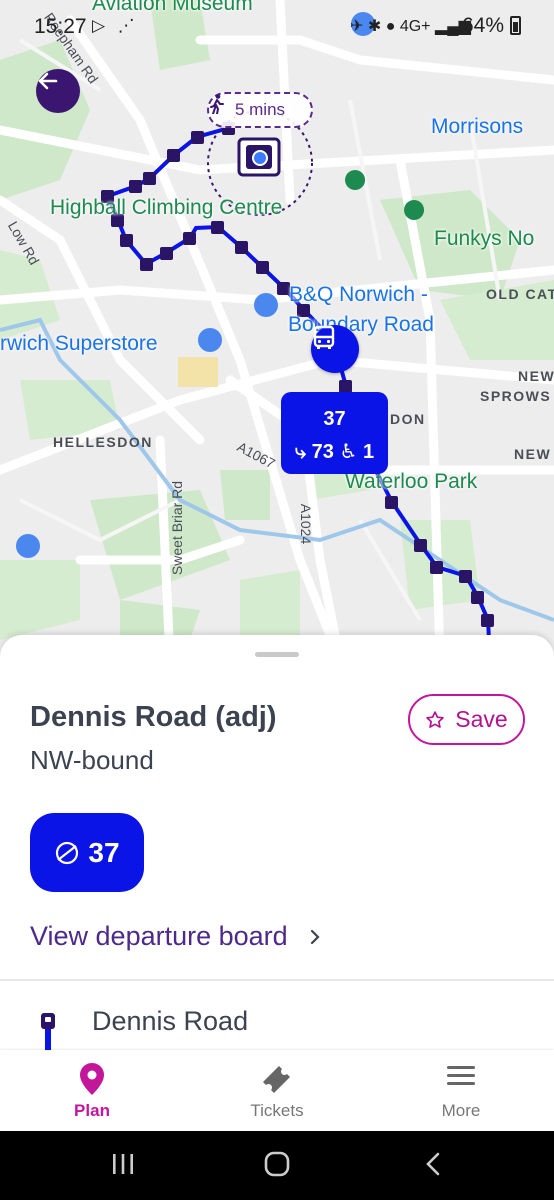 Image resolution: width=554 pixels, height=1200 pixels. What do you see at coordinates (87, 852) in the screenshot?
I see `route-chip: 37` at bounding box center [87, 852].